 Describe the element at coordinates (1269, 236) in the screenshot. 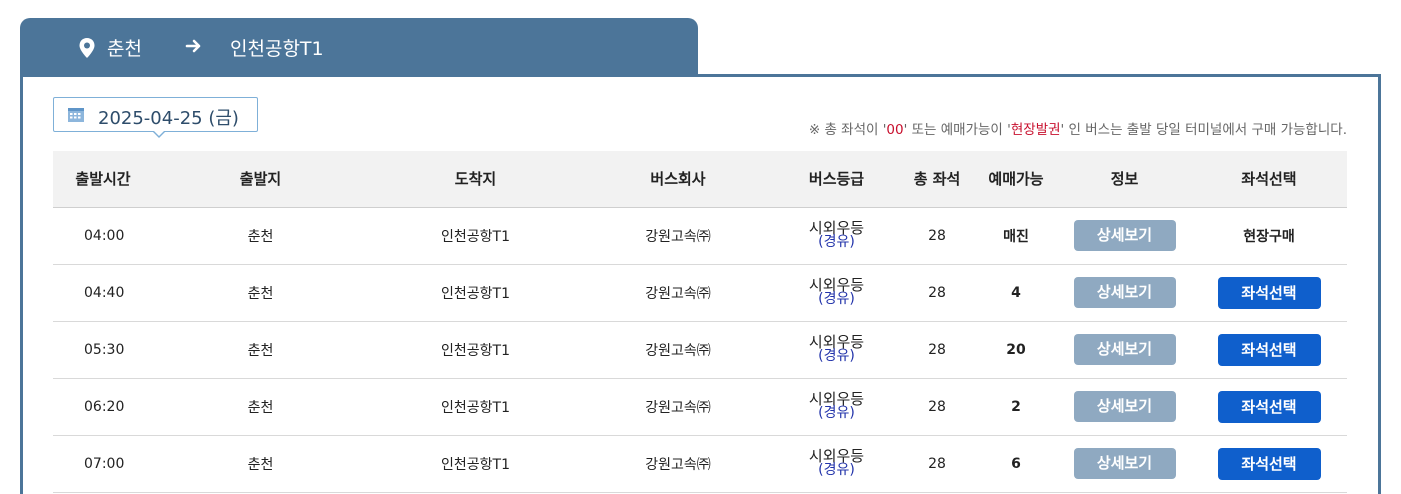

I see `onsite-purchase-label: 현장구매` at that location.